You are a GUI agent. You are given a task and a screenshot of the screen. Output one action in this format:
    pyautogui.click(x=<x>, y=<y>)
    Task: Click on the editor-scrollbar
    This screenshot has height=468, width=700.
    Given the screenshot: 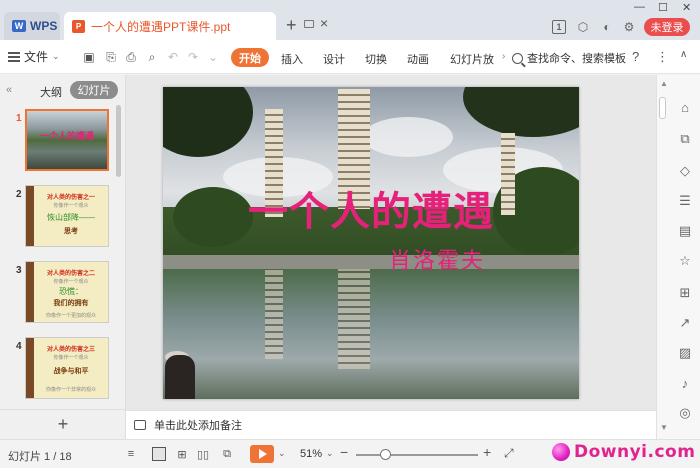 What is the action you would take?
    pyautogui.click(x=662, y=108)
    